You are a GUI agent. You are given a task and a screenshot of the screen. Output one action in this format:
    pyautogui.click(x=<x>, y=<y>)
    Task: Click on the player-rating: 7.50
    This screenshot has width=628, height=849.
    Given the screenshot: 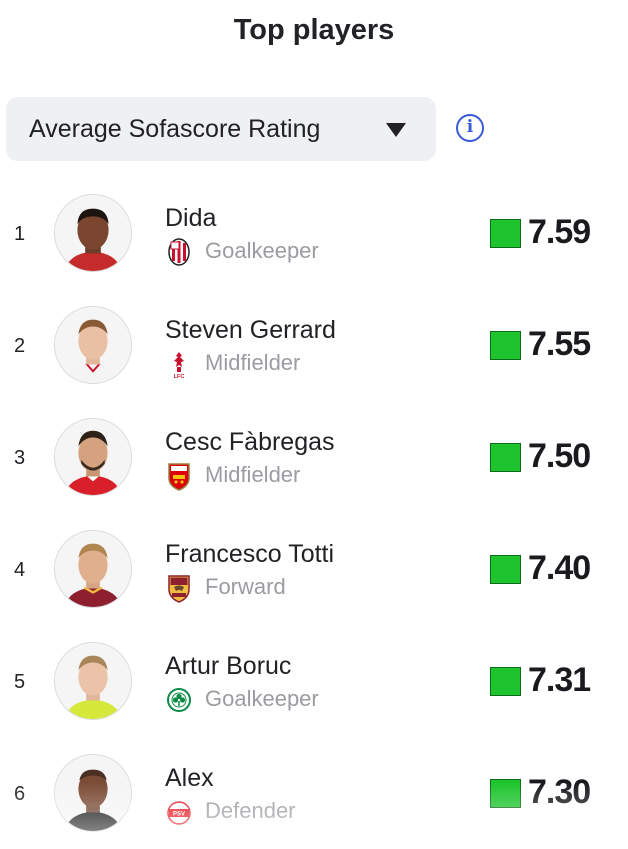 What is the action you would take?
    pyautogui.click(x=559, y=456)
    